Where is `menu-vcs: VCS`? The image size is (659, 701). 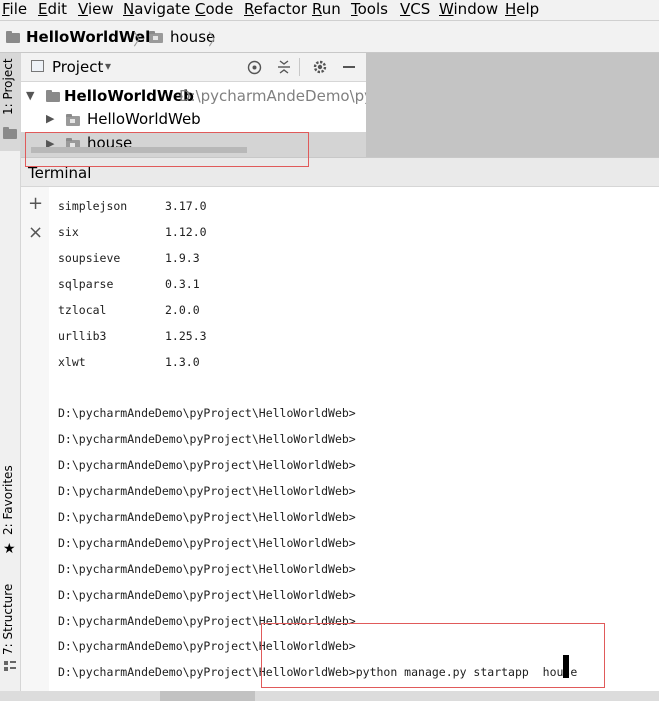
menu-vcs: VCS is located at coordinates (415, 10).